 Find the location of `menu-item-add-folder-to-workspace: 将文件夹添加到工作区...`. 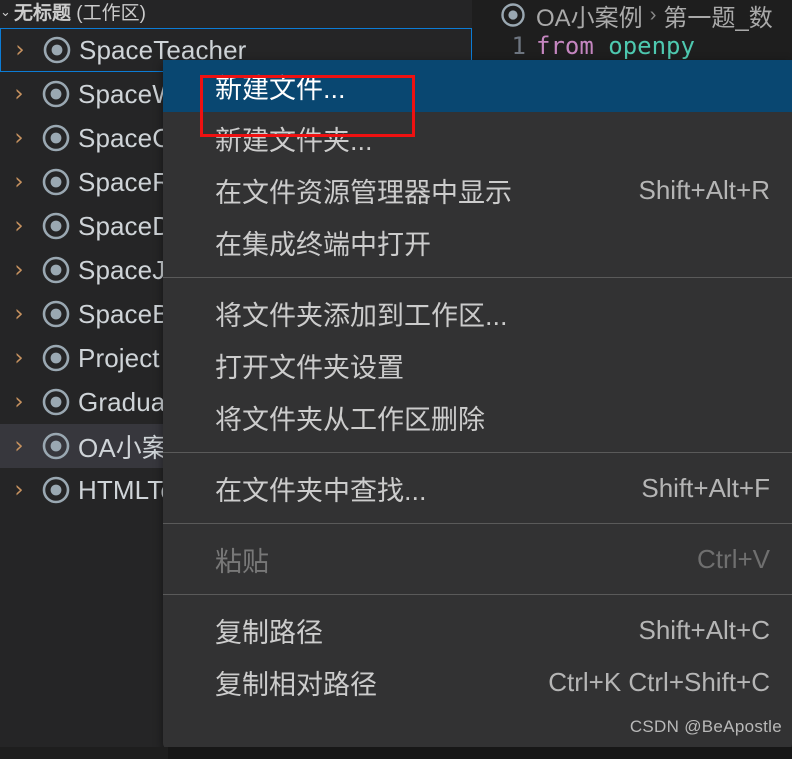

menu-item-add-folder-to-workspace: 将文件夹添加到工作区... is located at coordinates (477, 313).